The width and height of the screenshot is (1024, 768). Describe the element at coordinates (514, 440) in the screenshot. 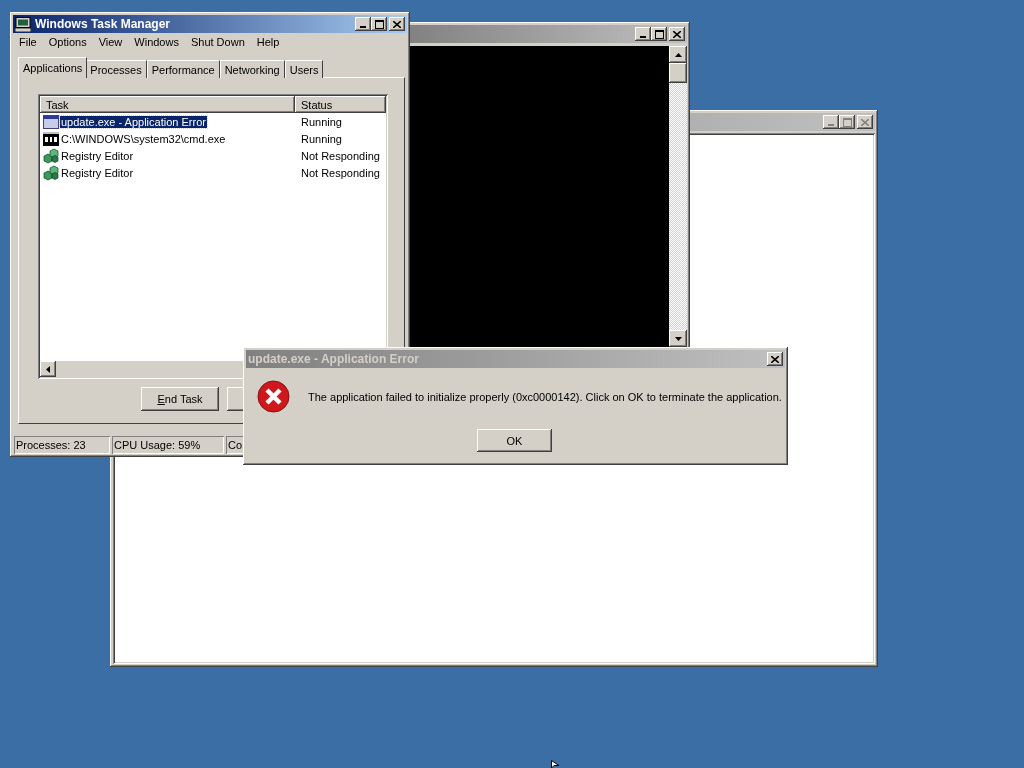

I see `ok-button: OK` at that location.